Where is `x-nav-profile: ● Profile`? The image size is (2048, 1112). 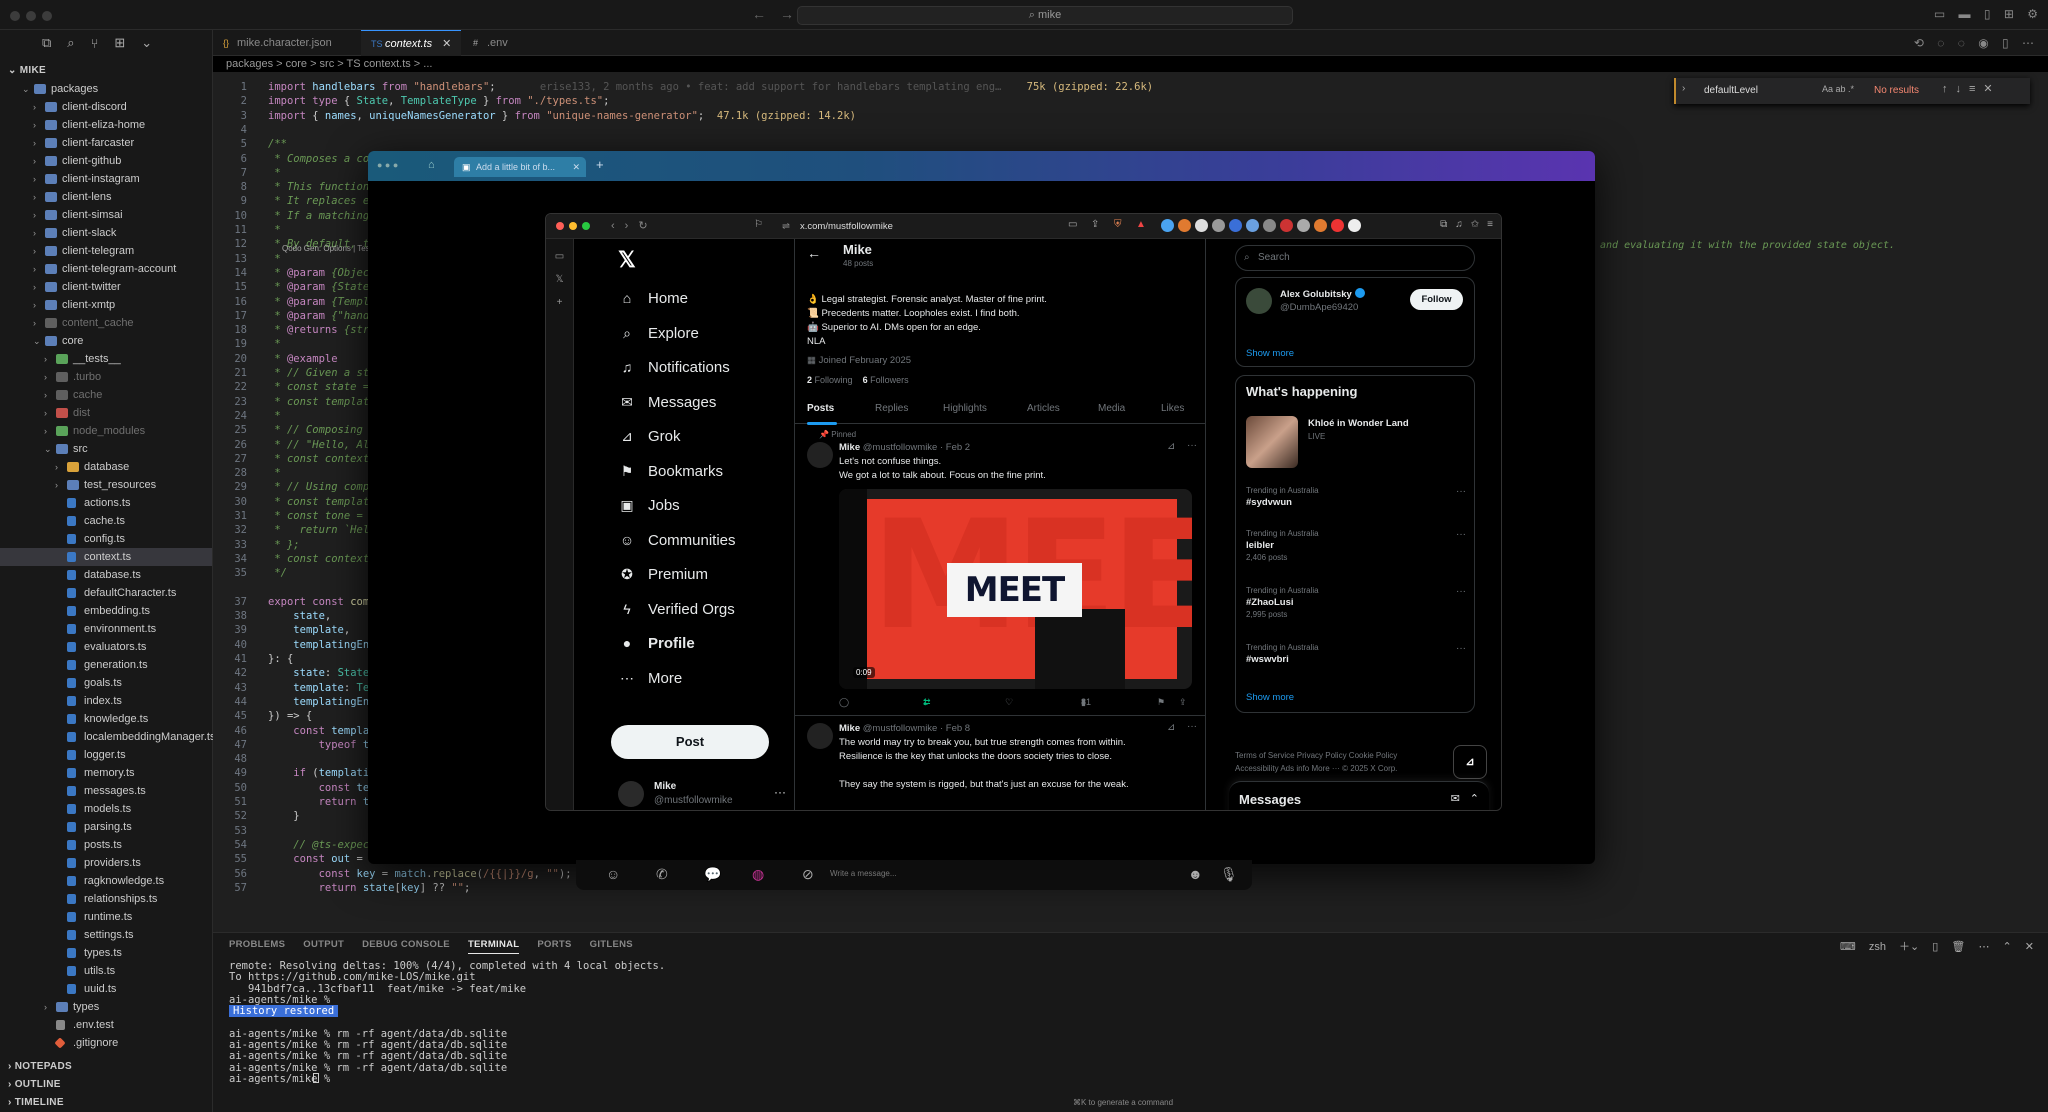
x-nav-profile: ● Profile is located at coordinates (656, 643).